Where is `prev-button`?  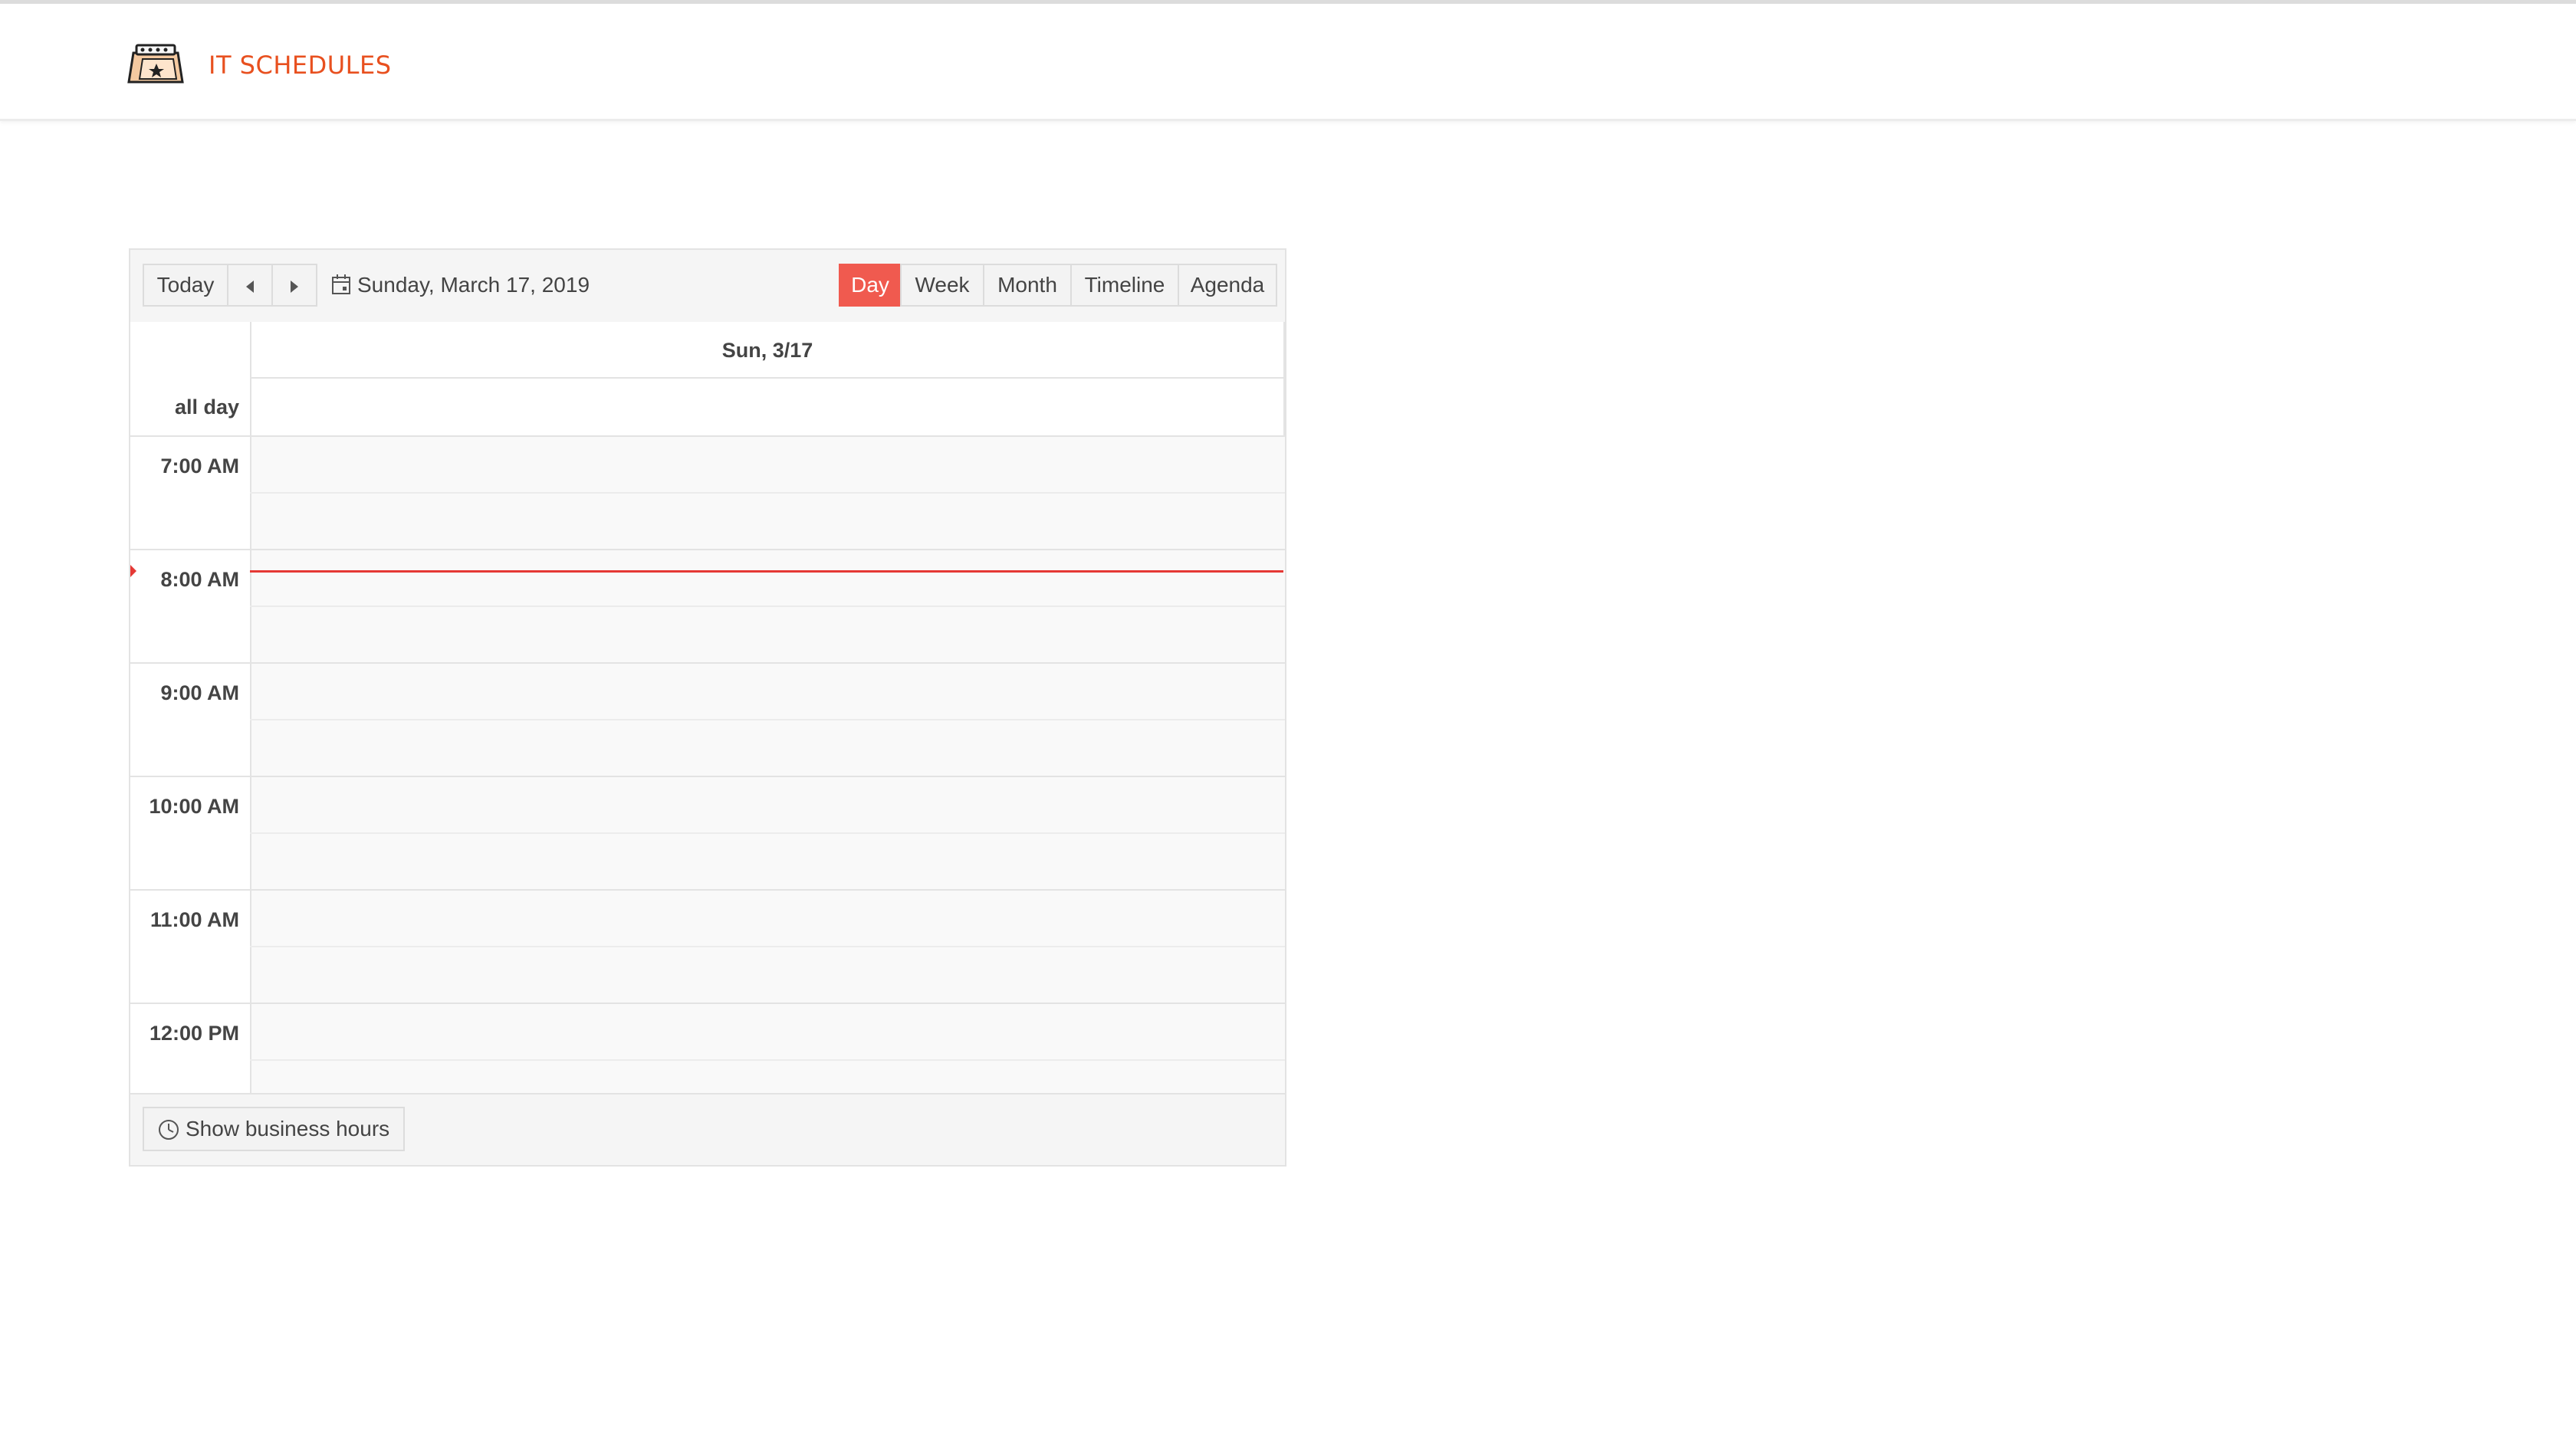 prev-button is located at coordinates (250, 285).